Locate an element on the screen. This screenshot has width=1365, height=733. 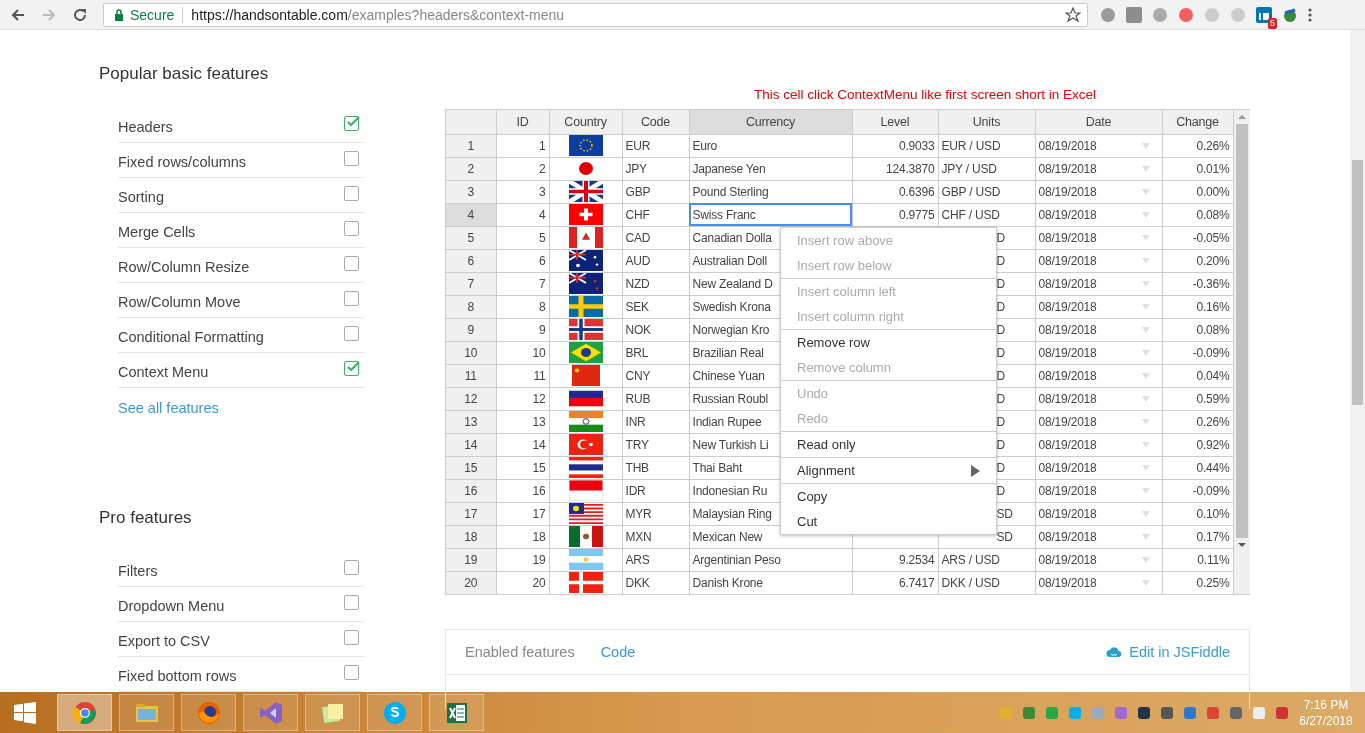
column-header: ID is located at coordinates (522, 122).